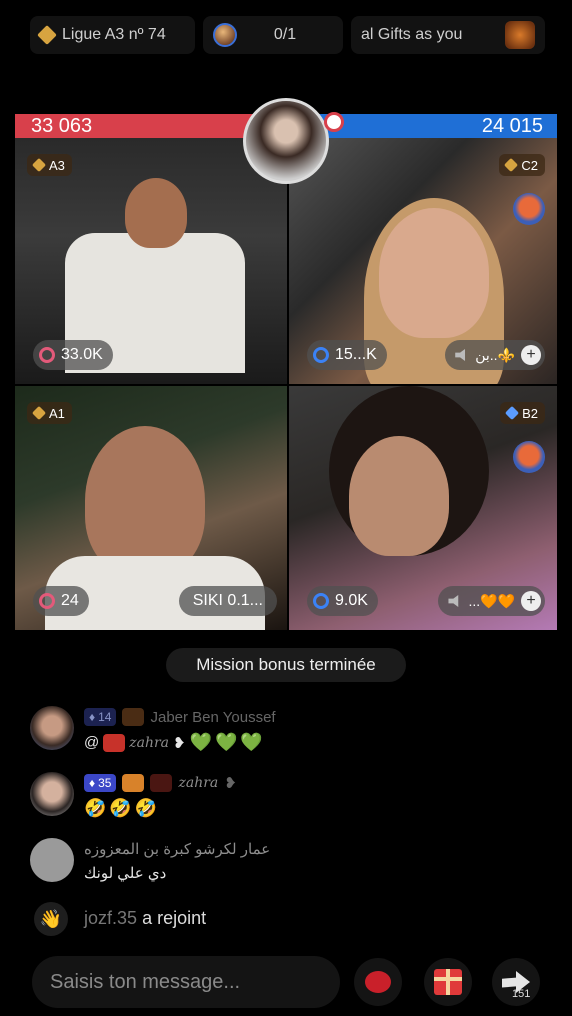  What do you see at coordinates (227, 742) in the screenshot?
I see `chat-text: 💚💚💚` at bounding box center [227, 742].